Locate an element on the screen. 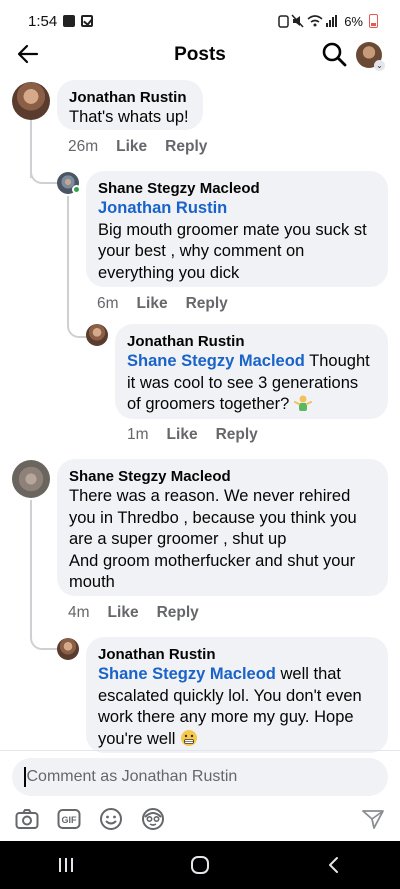  comment-text-line: There was a reason. We never rehired is located at coordinates (210, 496).